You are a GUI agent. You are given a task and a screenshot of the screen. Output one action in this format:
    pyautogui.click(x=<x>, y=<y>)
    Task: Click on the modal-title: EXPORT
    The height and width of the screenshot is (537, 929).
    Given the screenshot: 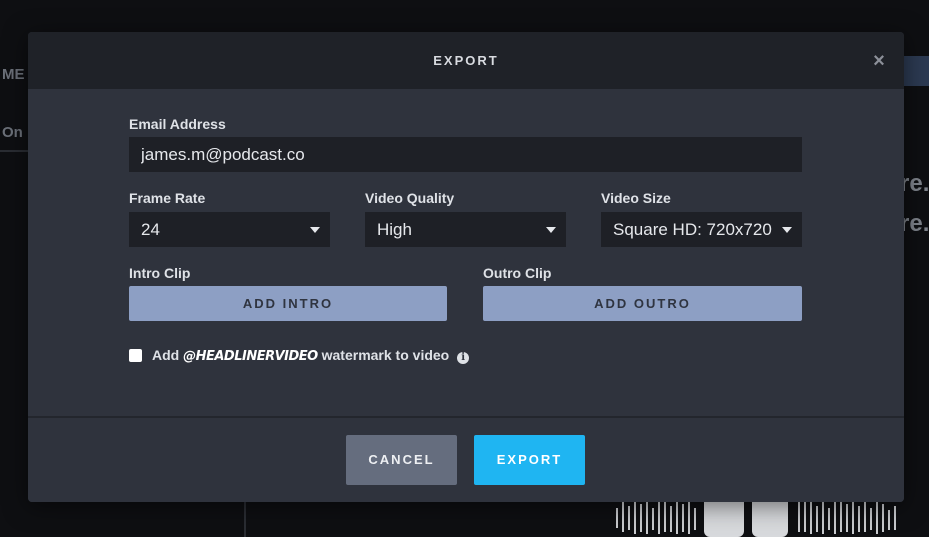 What is the action you would take?
    pyautogui.click(x=466, y=60)
    